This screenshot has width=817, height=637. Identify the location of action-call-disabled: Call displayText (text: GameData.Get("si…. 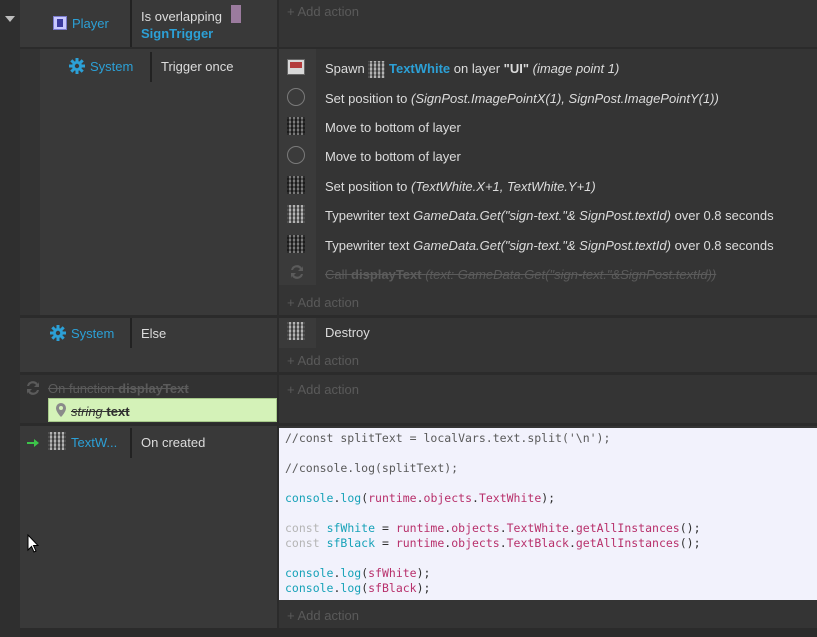
(520, 275).